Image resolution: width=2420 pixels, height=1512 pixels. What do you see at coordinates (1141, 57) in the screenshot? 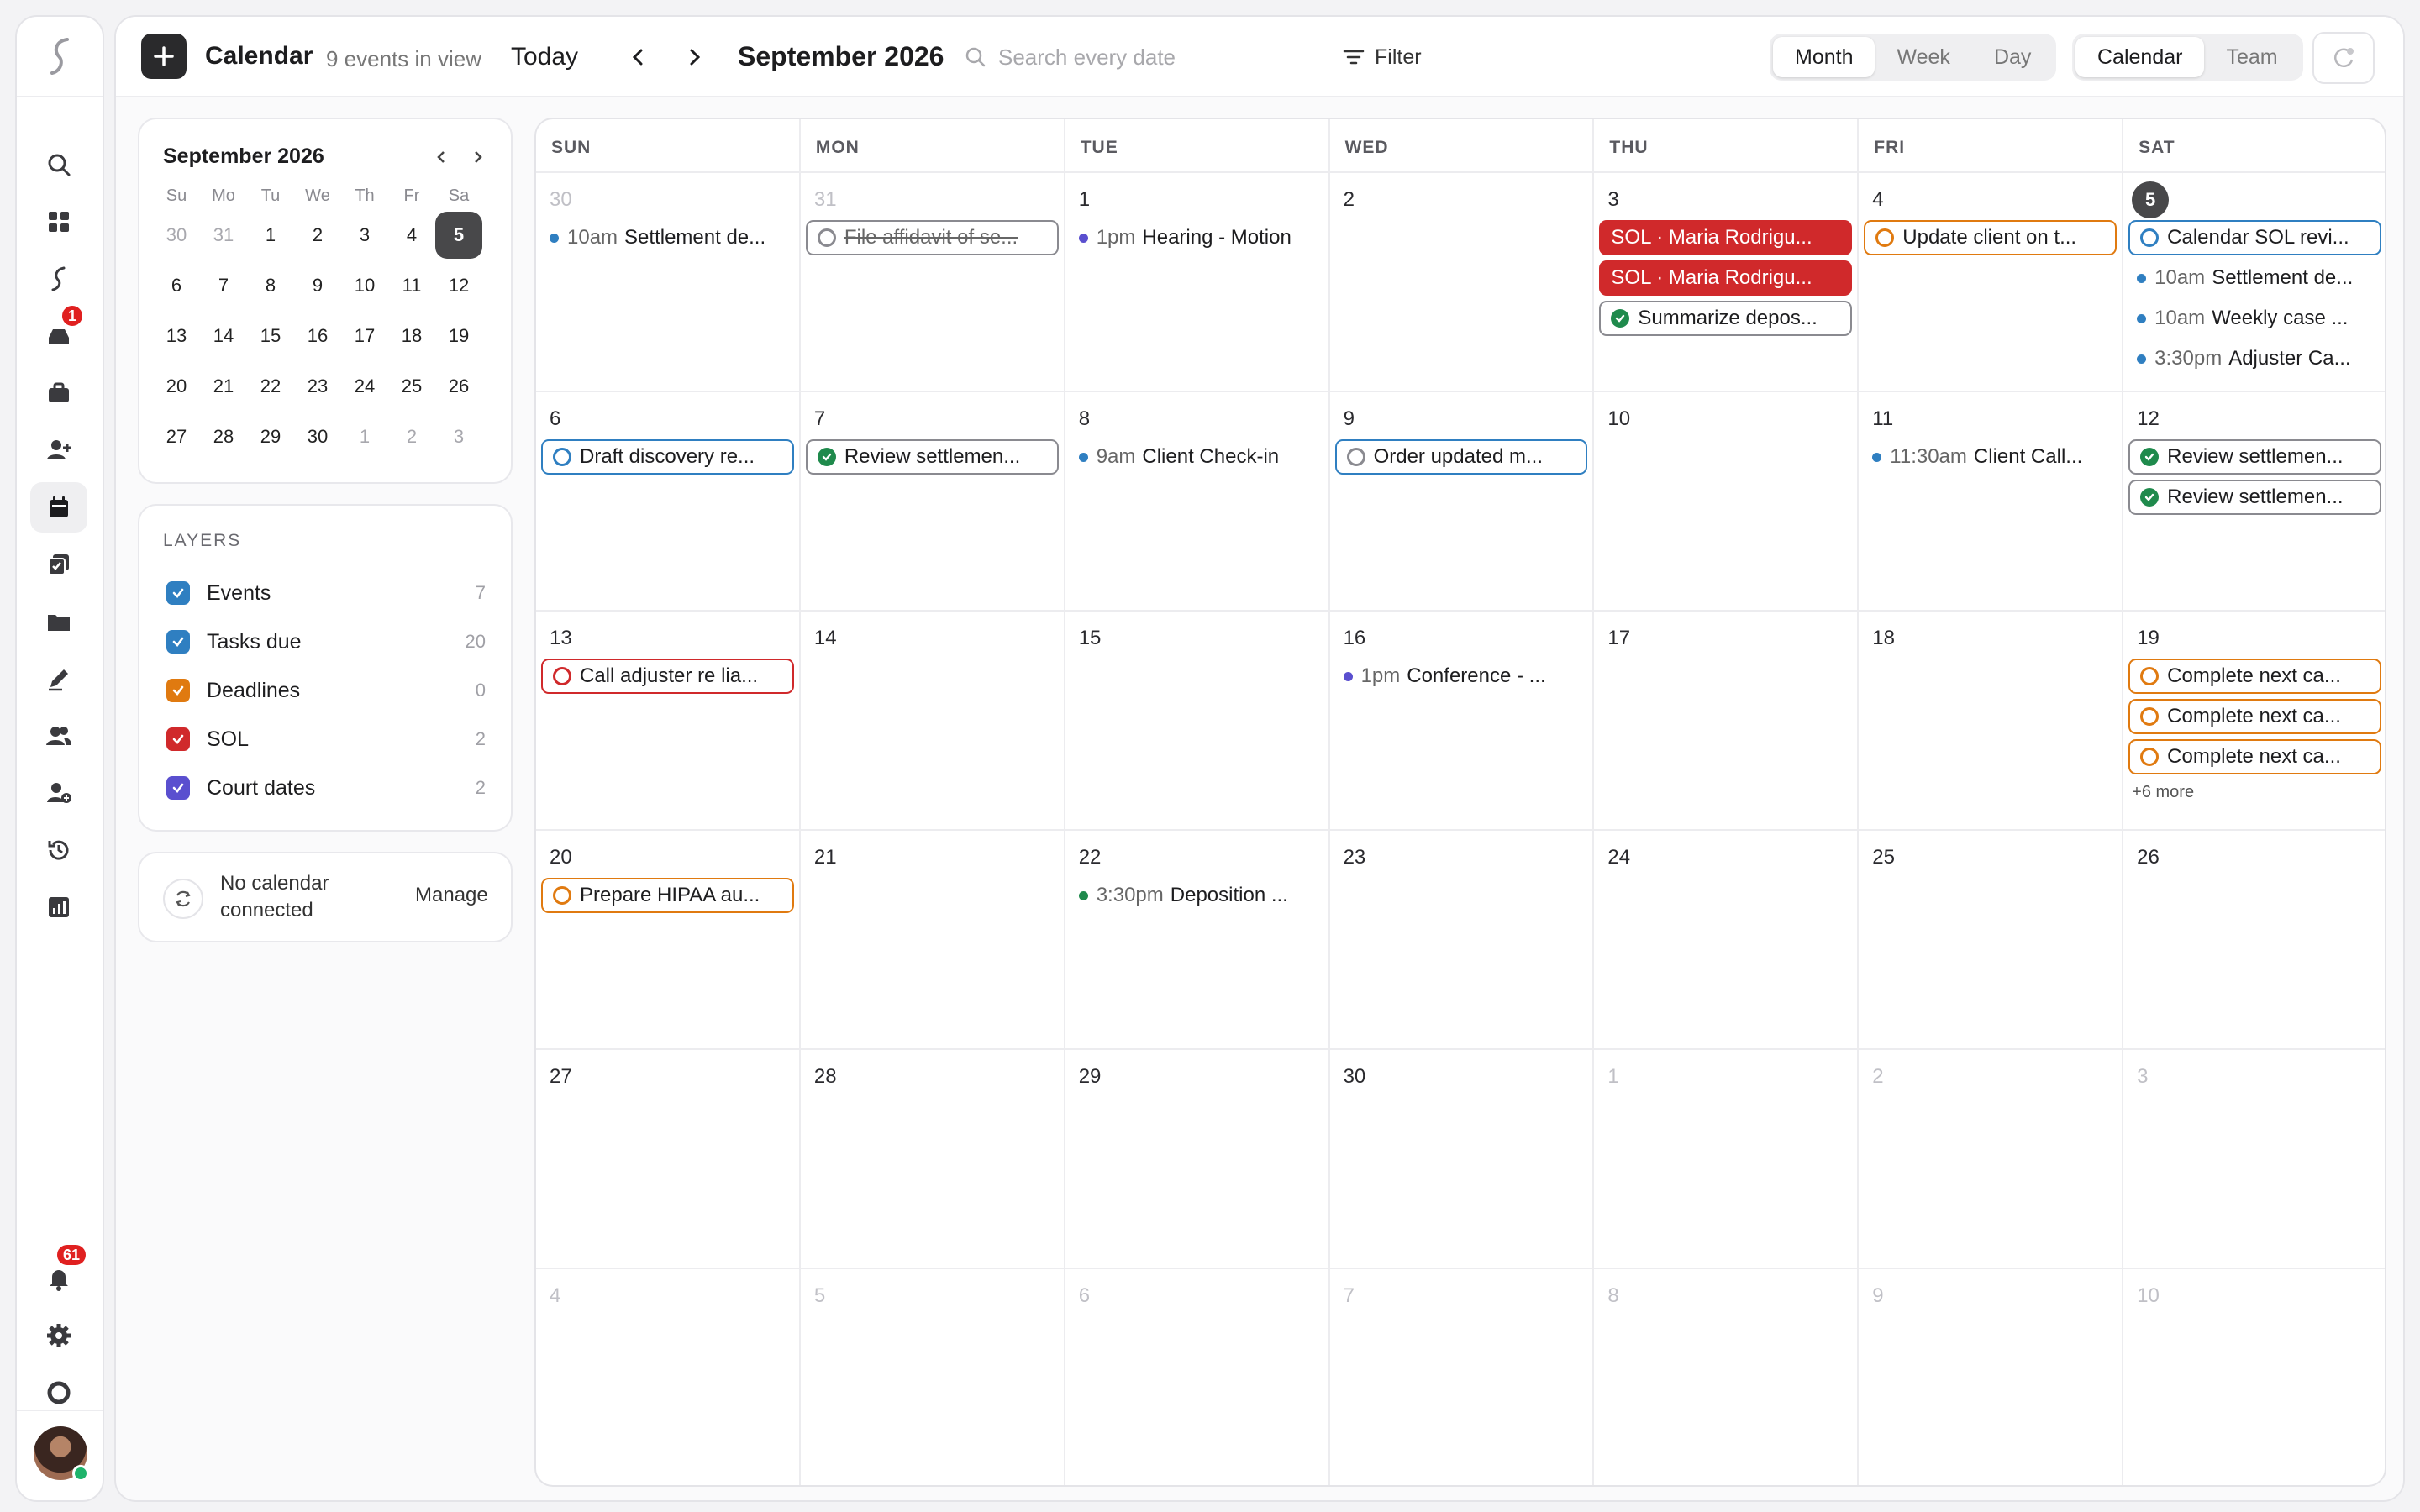
I see `search-input: Search every date` at bounding box center [1141, 57].